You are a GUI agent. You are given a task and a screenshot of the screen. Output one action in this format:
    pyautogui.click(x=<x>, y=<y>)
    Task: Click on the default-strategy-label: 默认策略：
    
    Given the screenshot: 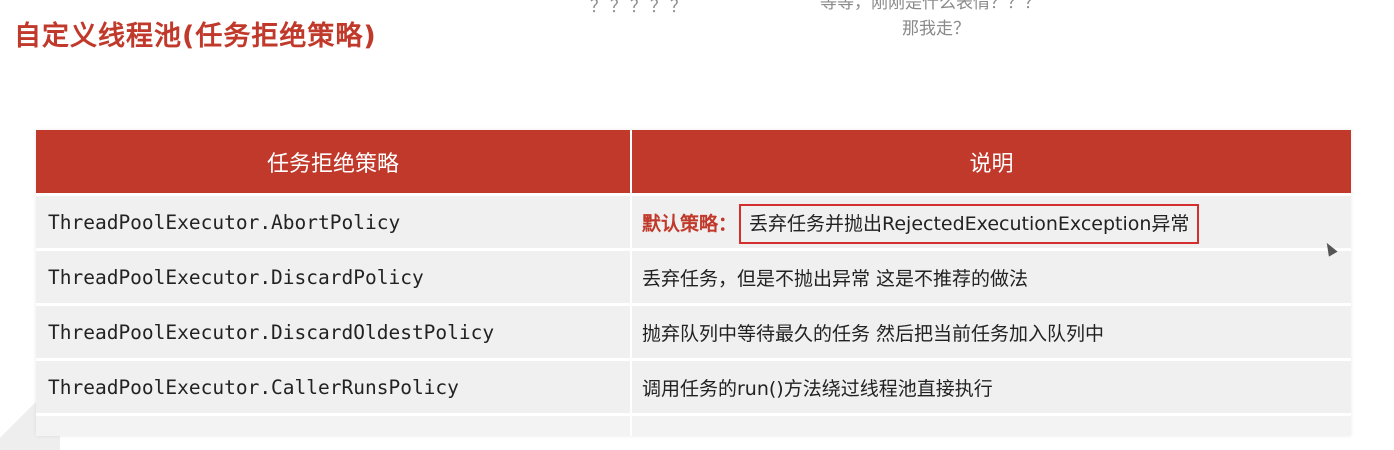 What is the action you would take?
    pyautogui.click(x=690, y=223)
    